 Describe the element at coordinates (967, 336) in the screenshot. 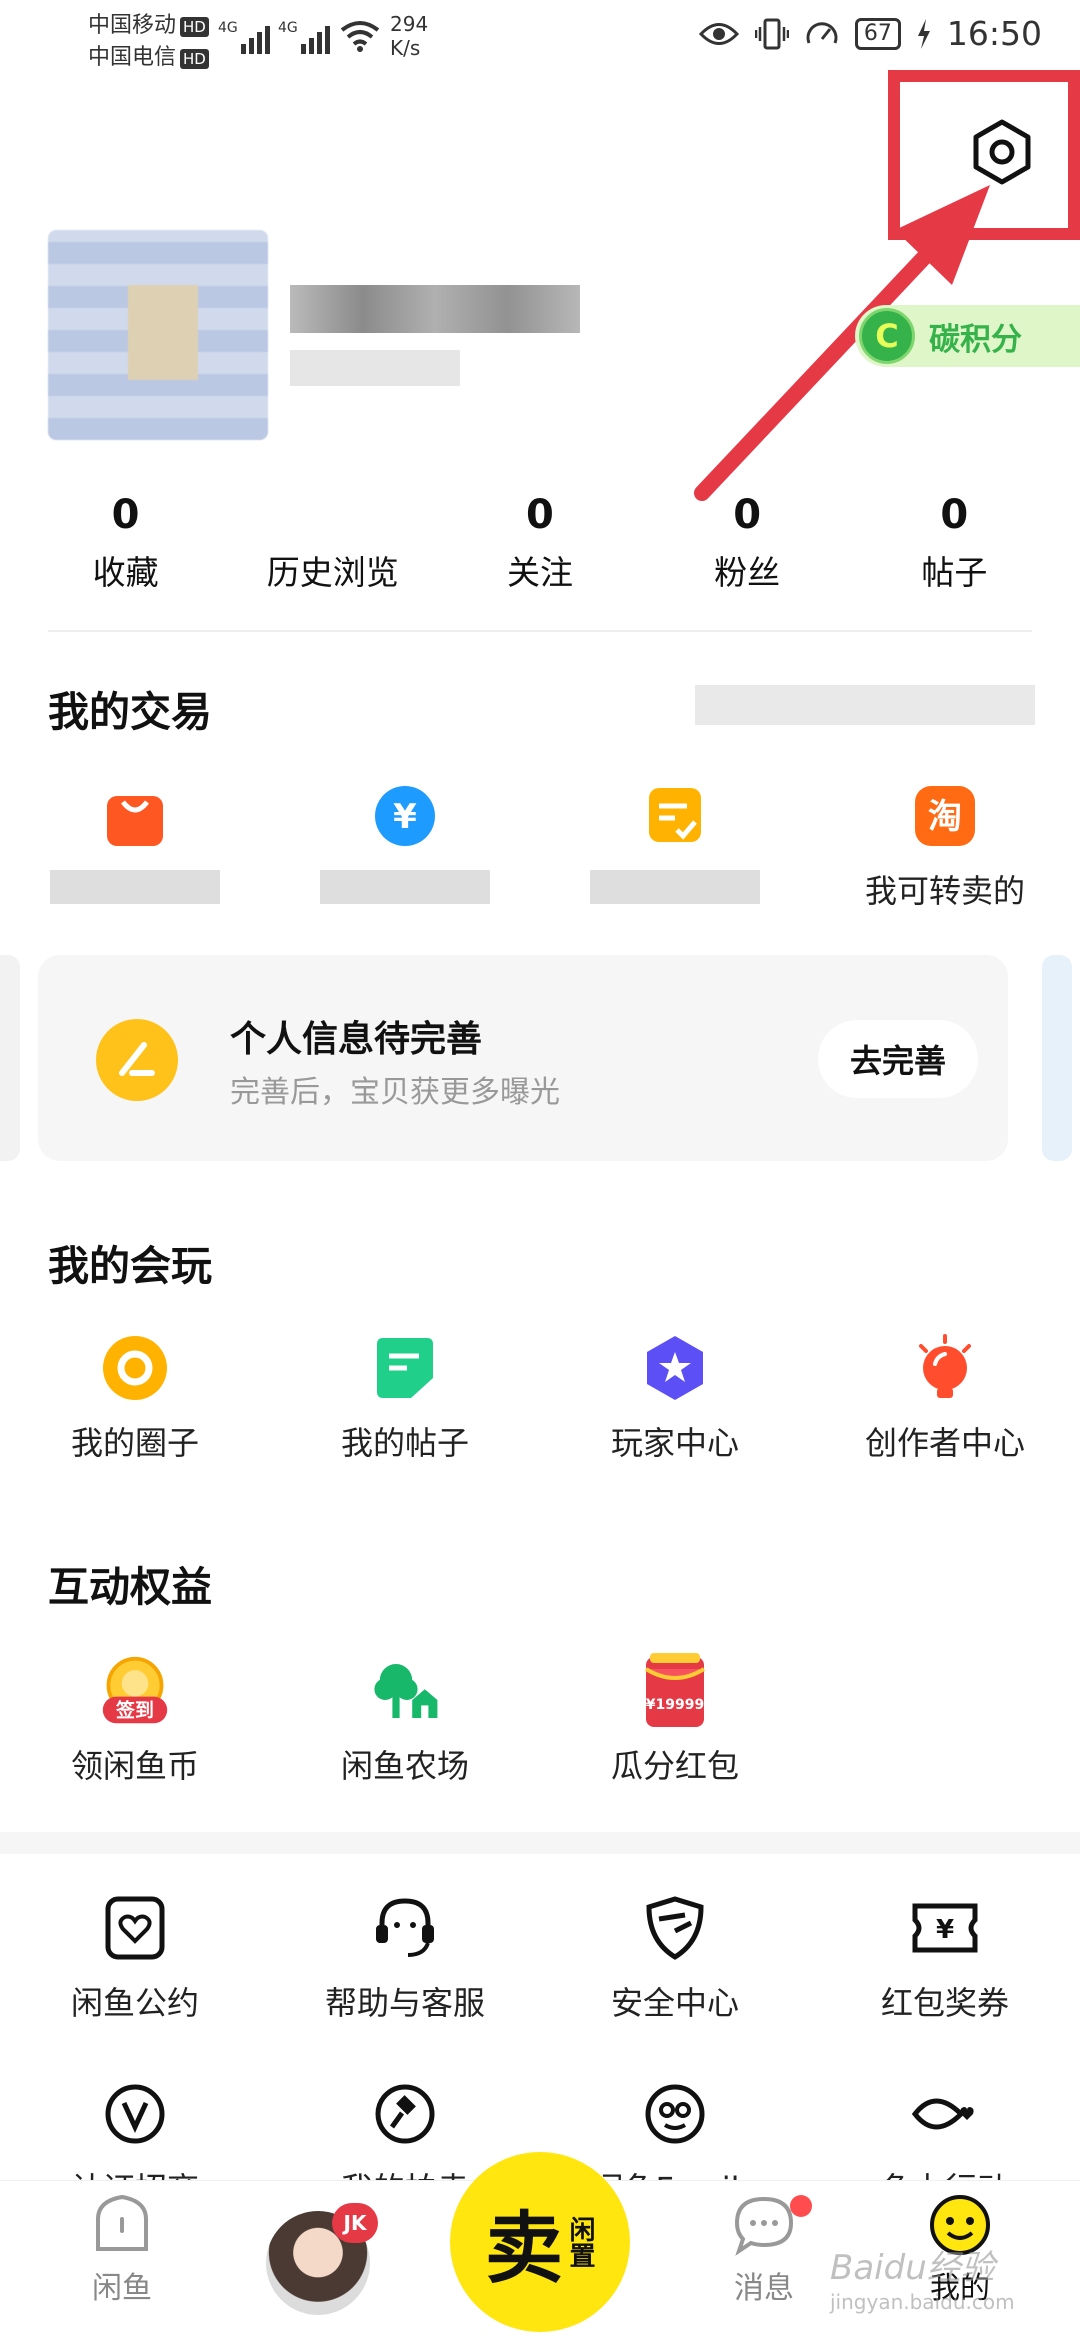

I see `carbon-points-badge: C 碳积分` at that location.